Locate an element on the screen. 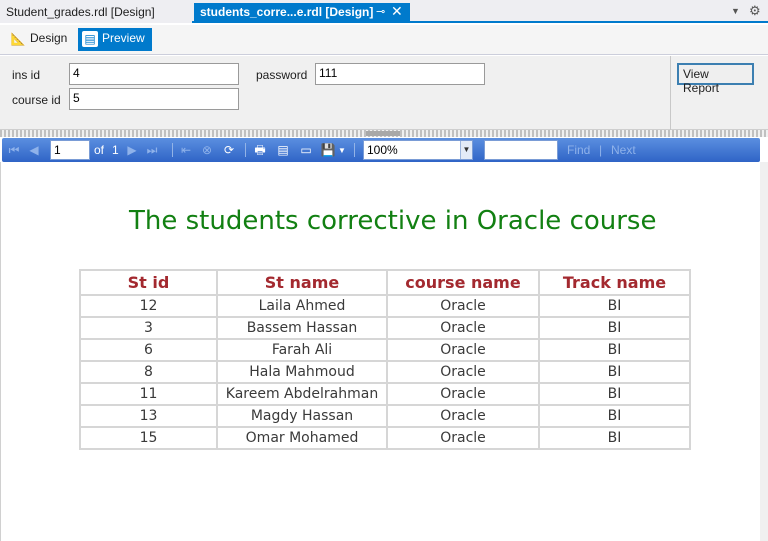  preview-button: ▤ Preview is located at coordinates (115, 39).